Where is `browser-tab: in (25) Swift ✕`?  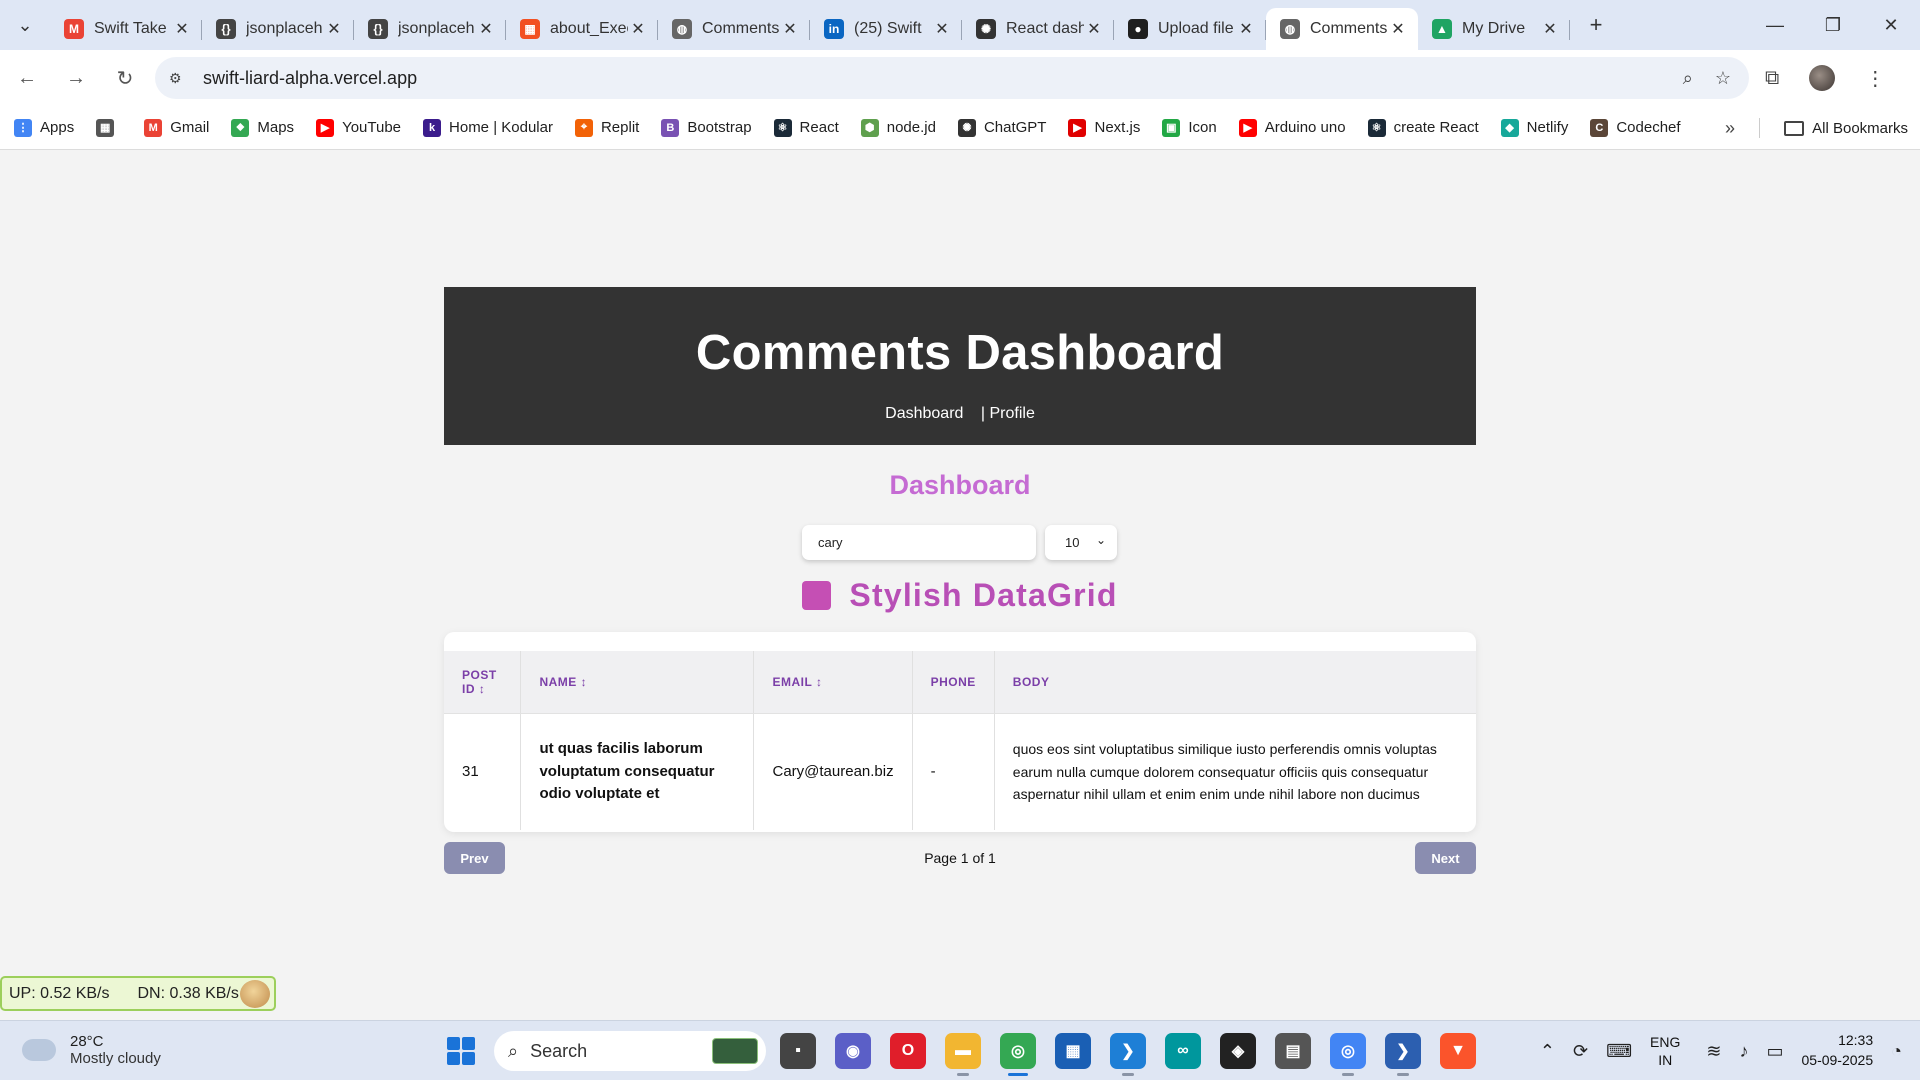
browser-tab: in (25) Swift ✕ is located at coordinates (886, 29).